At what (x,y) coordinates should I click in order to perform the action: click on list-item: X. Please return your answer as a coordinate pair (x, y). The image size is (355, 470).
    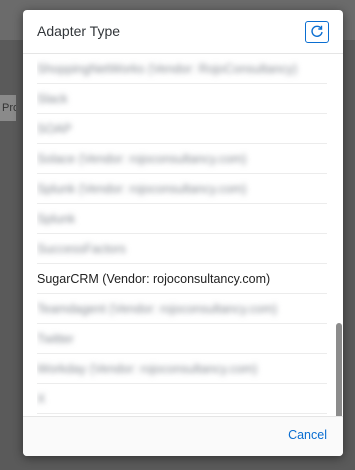
    Looking at the image, I should click on (182, 399).